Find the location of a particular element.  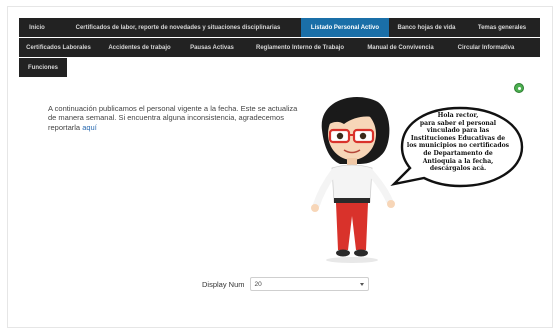

green-circle-icon is located at coordinates (519, 88).